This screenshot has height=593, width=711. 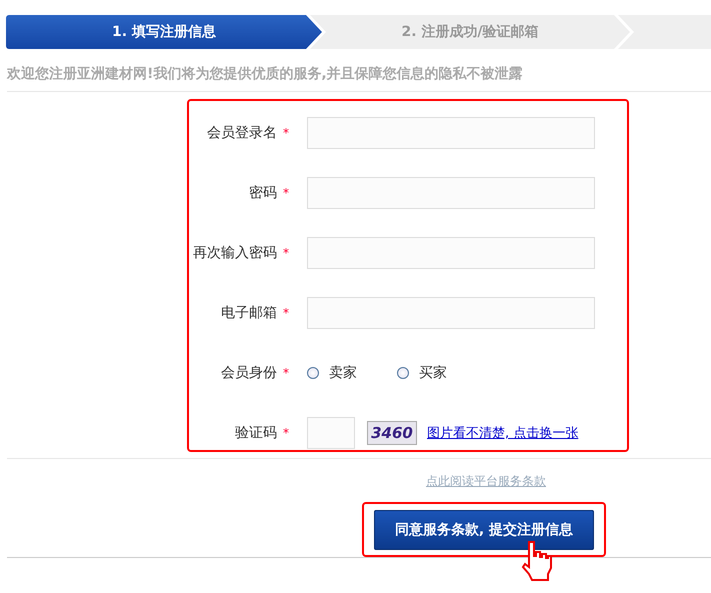 What do you see at coordinates (164, 32) in the screenshot?
I see `step-tab: 1. 填写注册信息` at bounding box center [164, 32].